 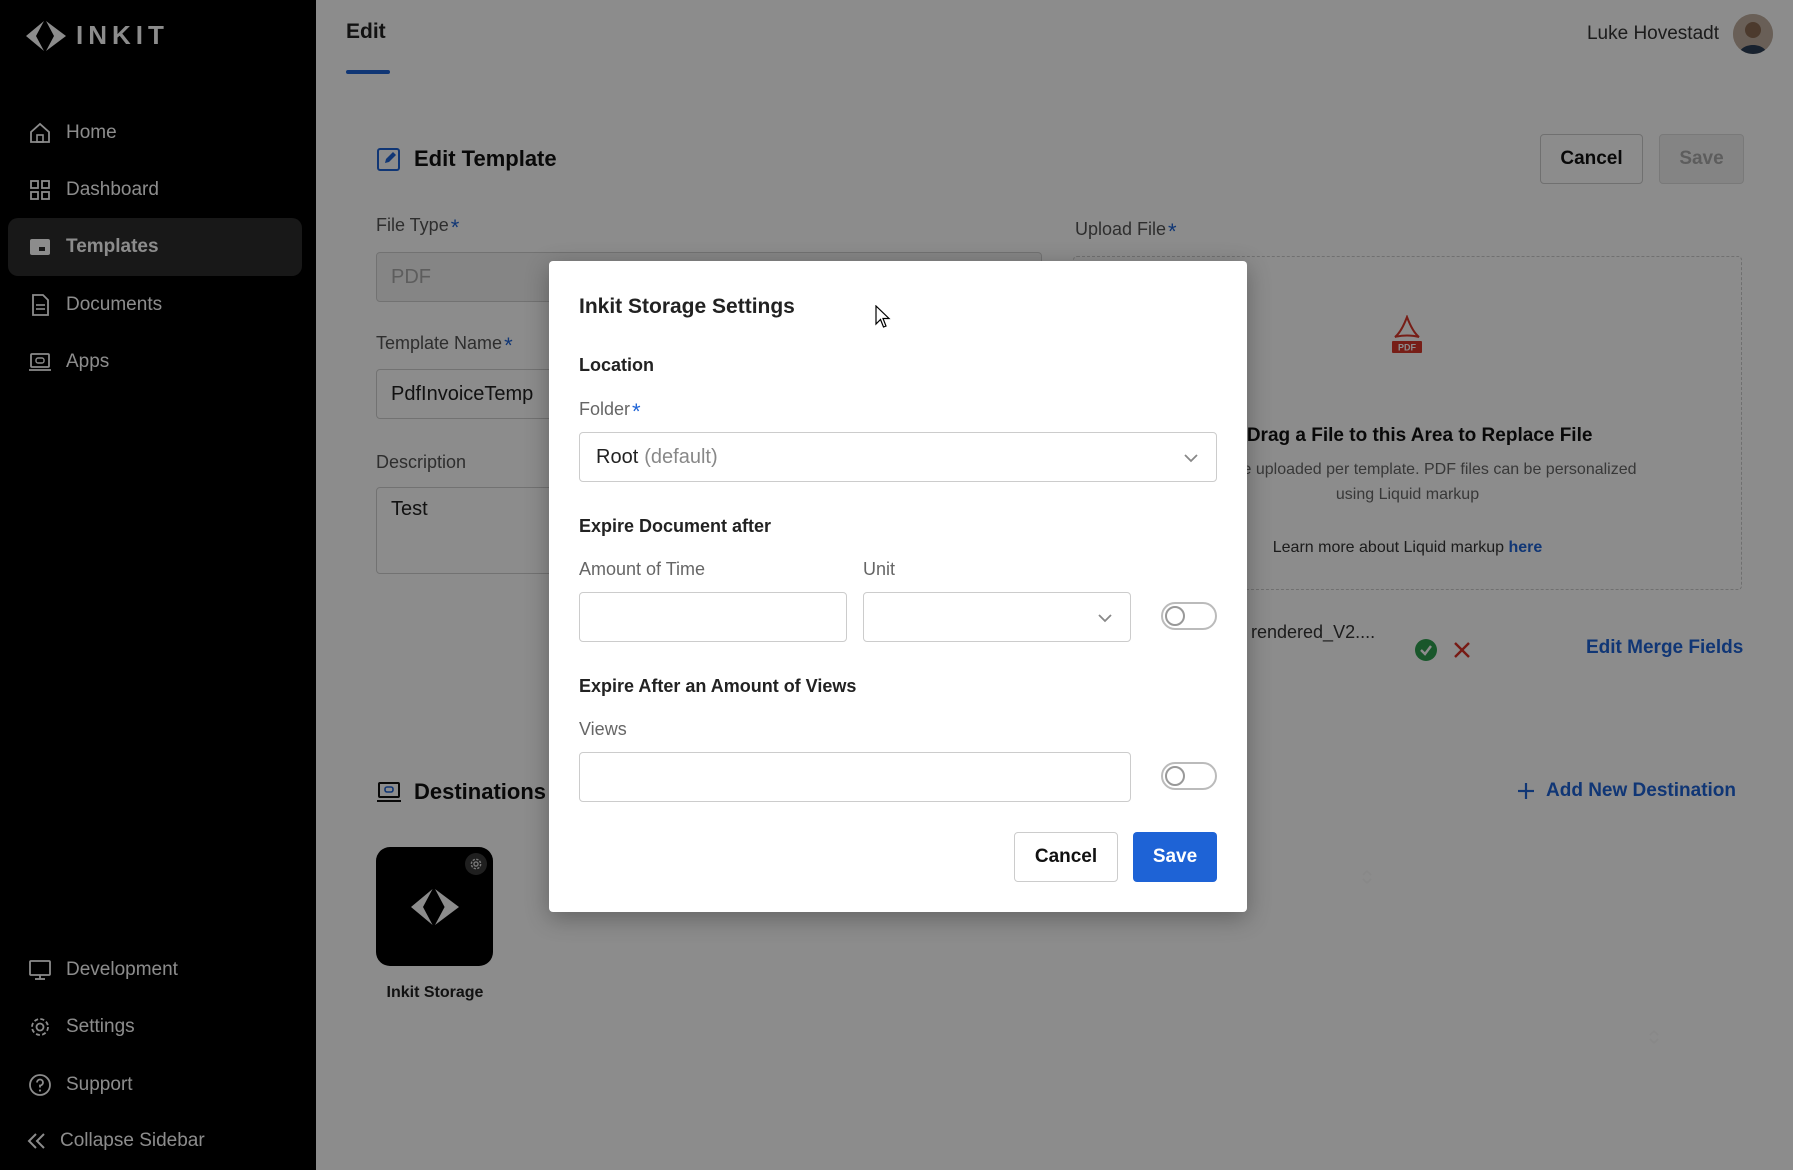 What do you see at coordinates (997, 617) in the screenshot?
I see `unit-select` at bounding box center [997, 617].